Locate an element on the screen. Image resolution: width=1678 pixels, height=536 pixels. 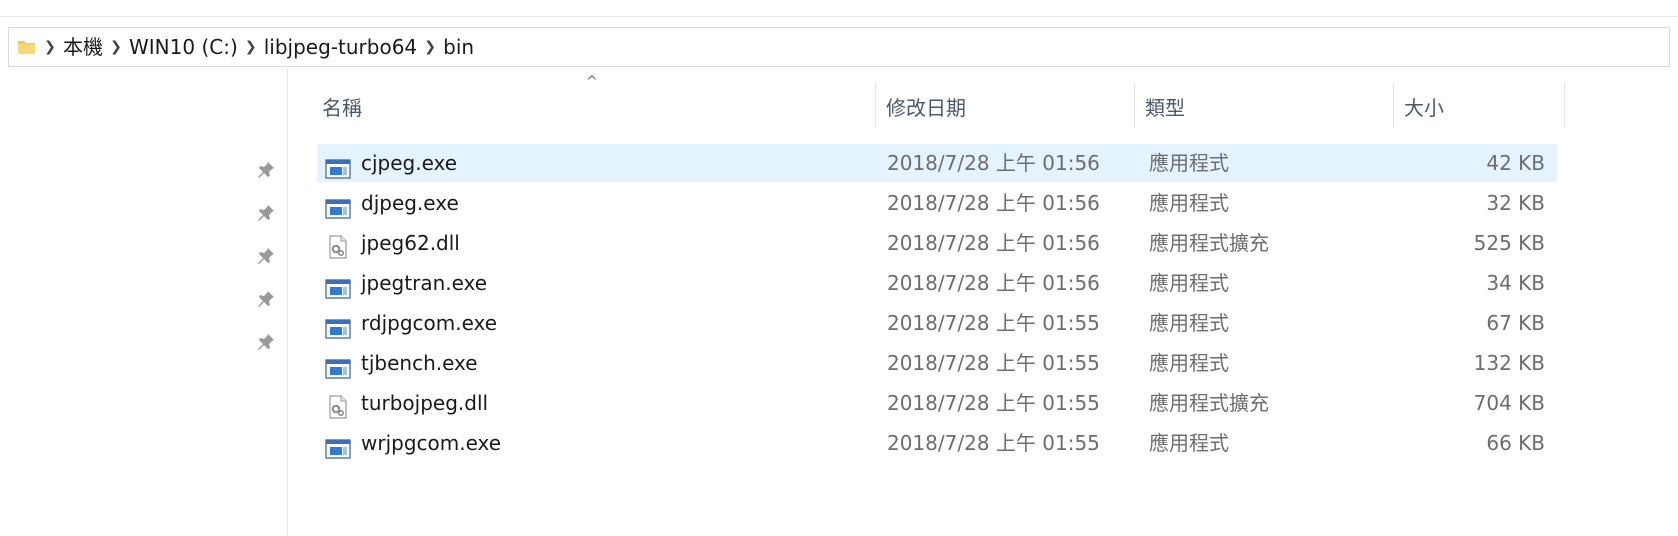
column-header-type: 類型 is located at coordinates (1264, 106).